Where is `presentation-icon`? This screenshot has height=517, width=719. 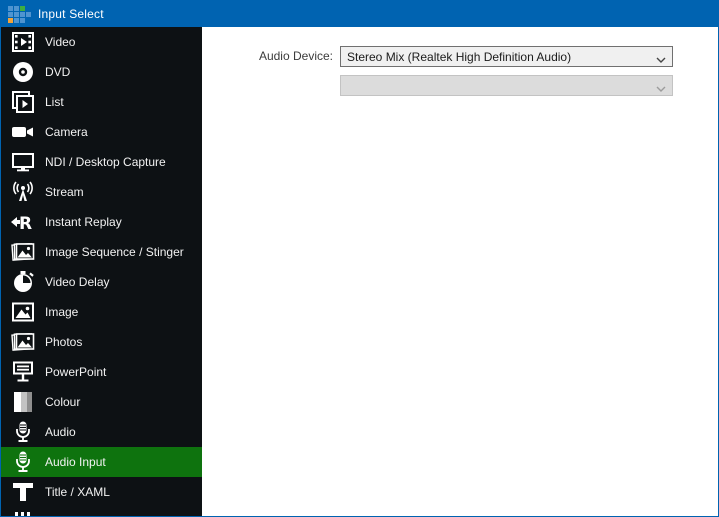
presentation-icon is located at coordinates (23, 372).